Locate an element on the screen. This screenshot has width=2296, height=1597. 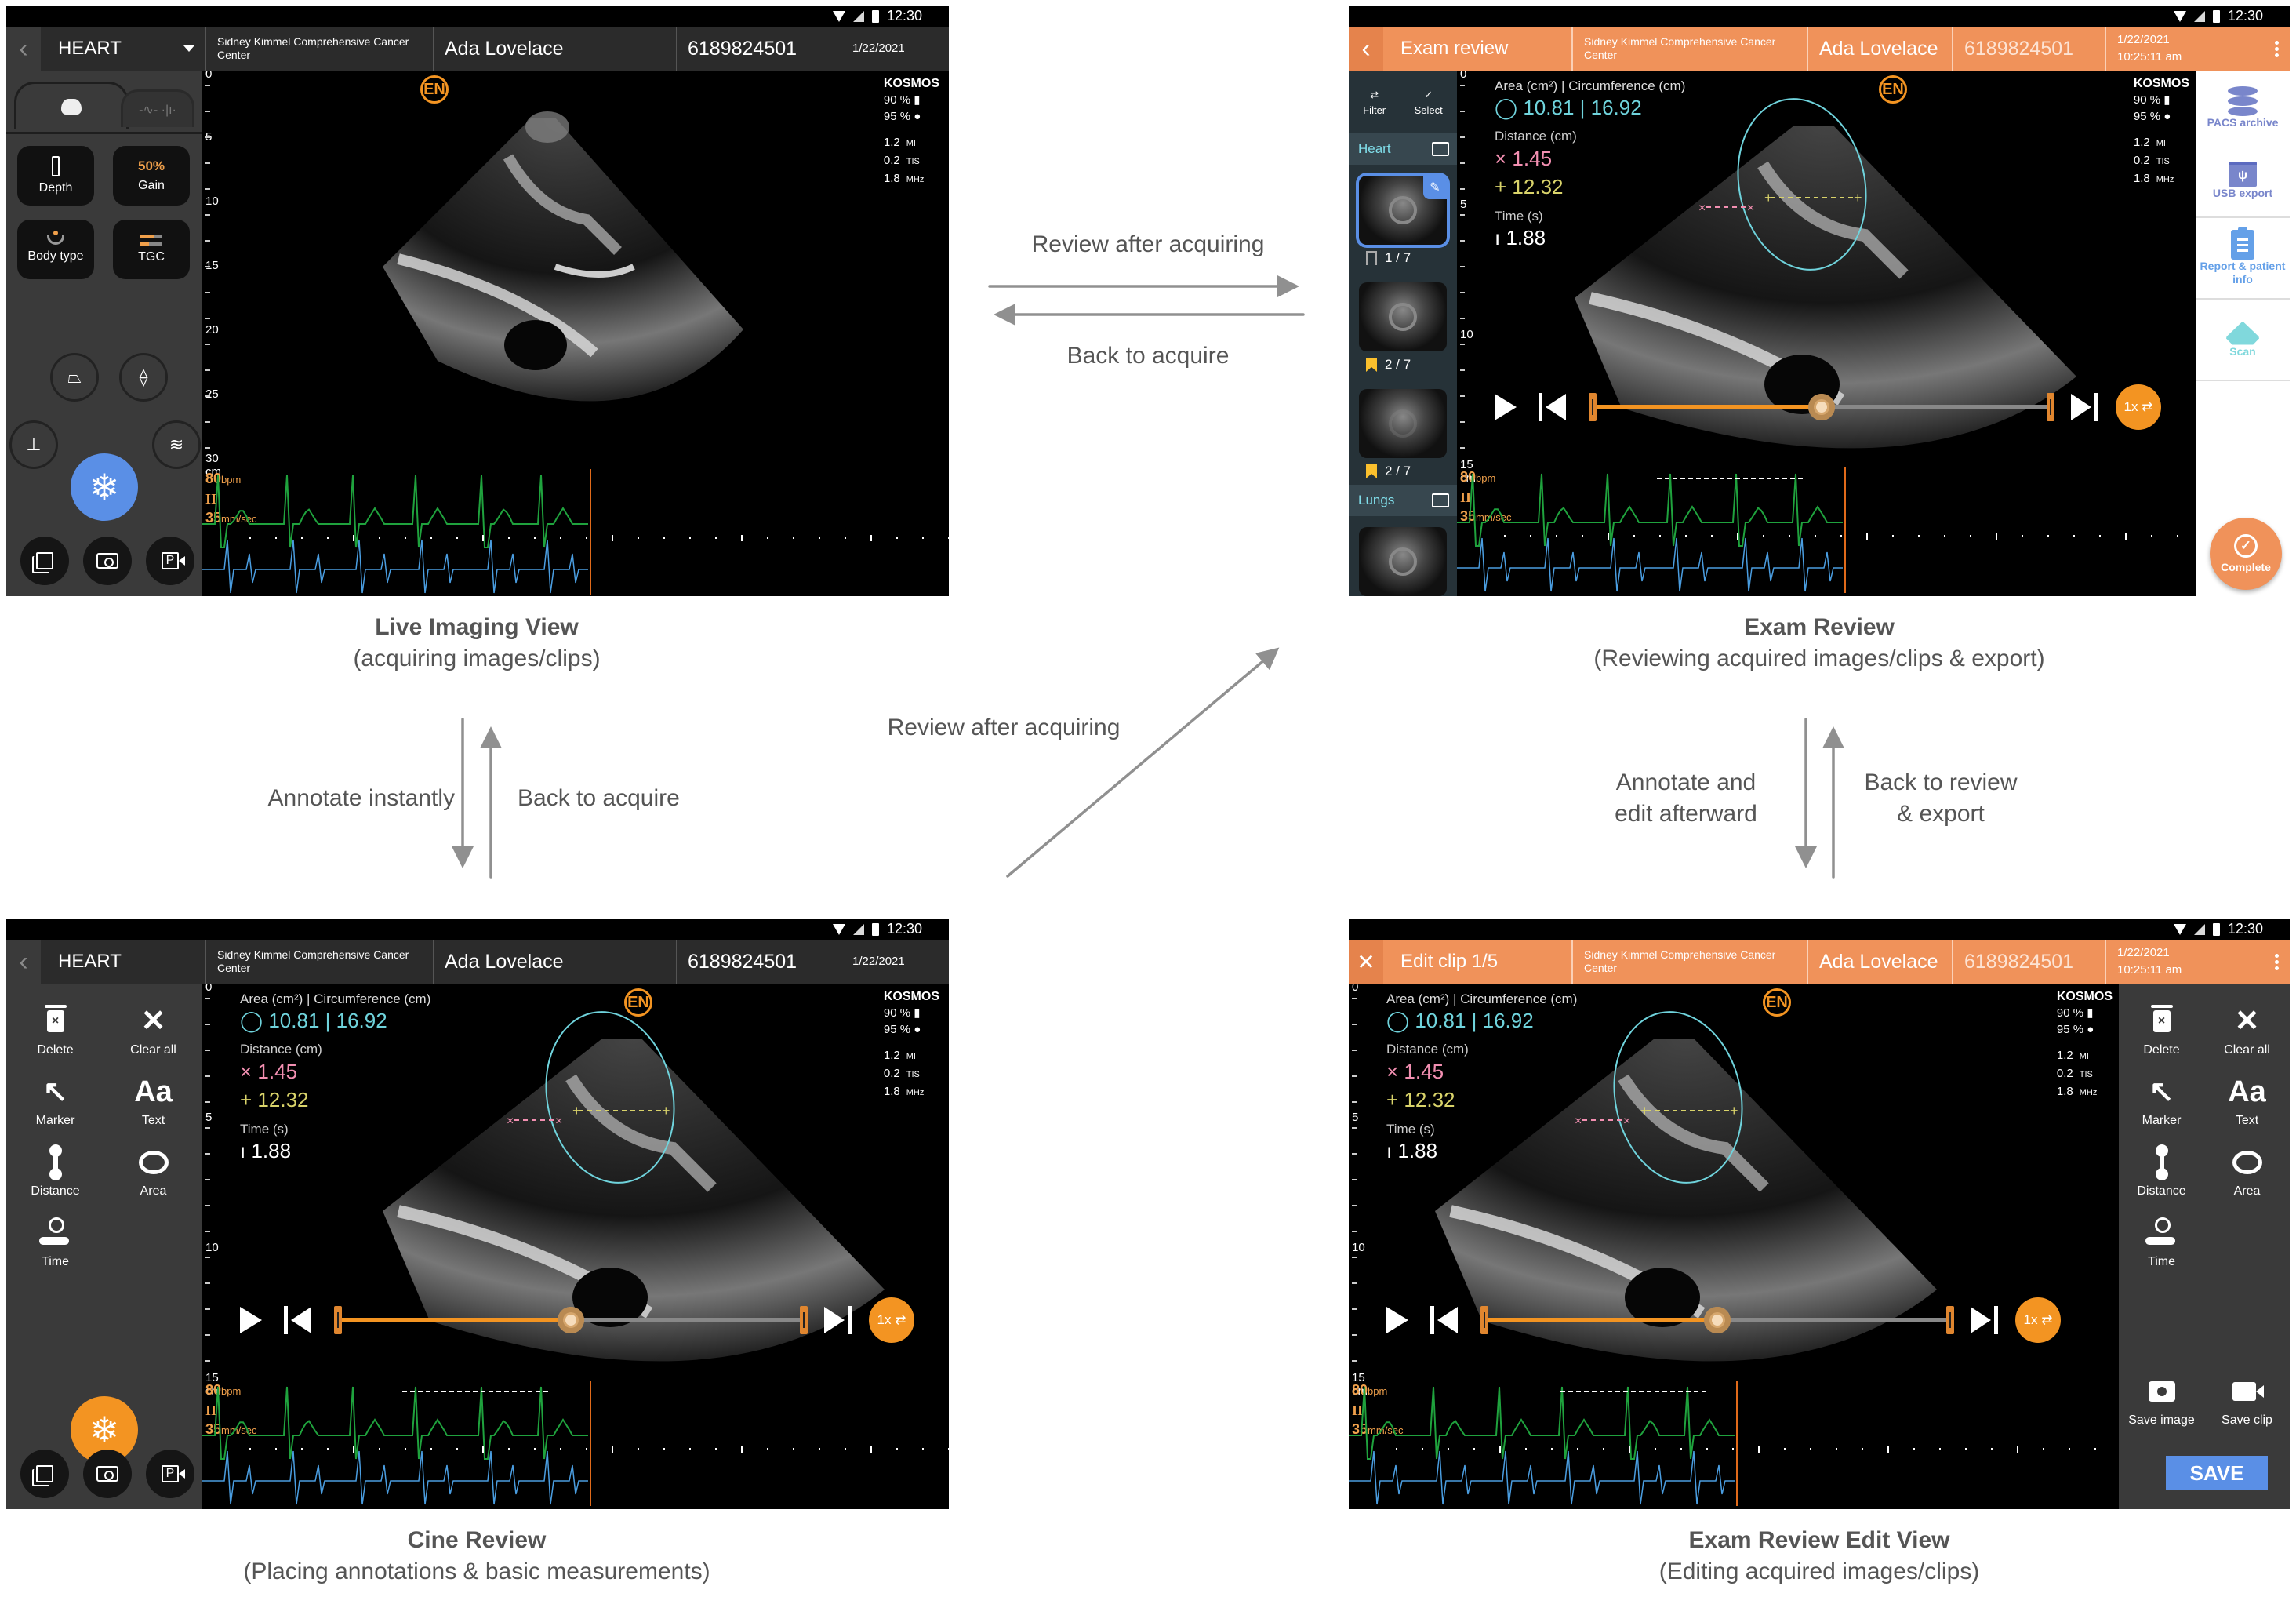
scan-button: Scan is located at coordinates (2243, 341).